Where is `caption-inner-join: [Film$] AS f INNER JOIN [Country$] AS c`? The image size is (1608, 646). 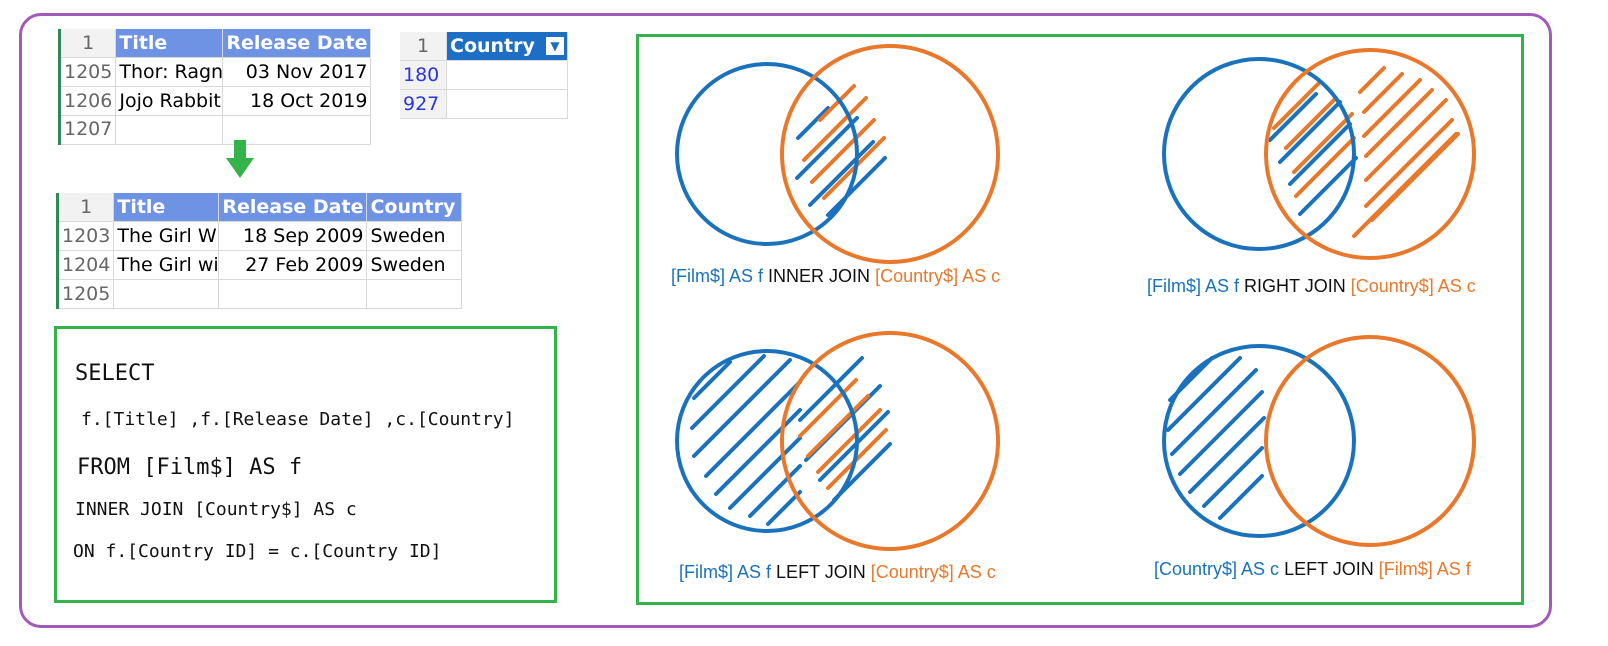 caption-inner-join: [Film$] AS f INNER JOIN [Country$] AS c is located at coordinates (835, 276).